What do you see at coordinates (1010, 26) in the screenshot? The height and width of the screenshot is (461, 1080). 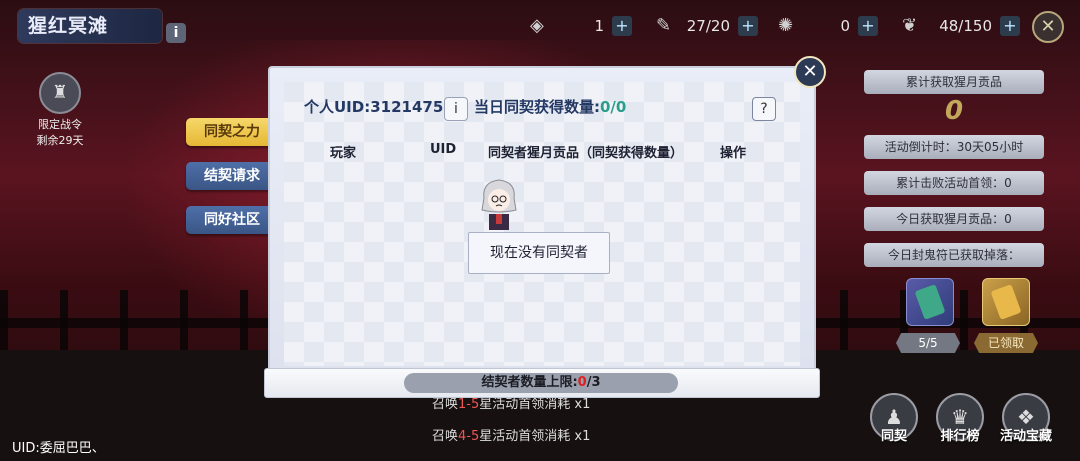 I see `add-feather-button: +` at bounding box center [1010, 26].